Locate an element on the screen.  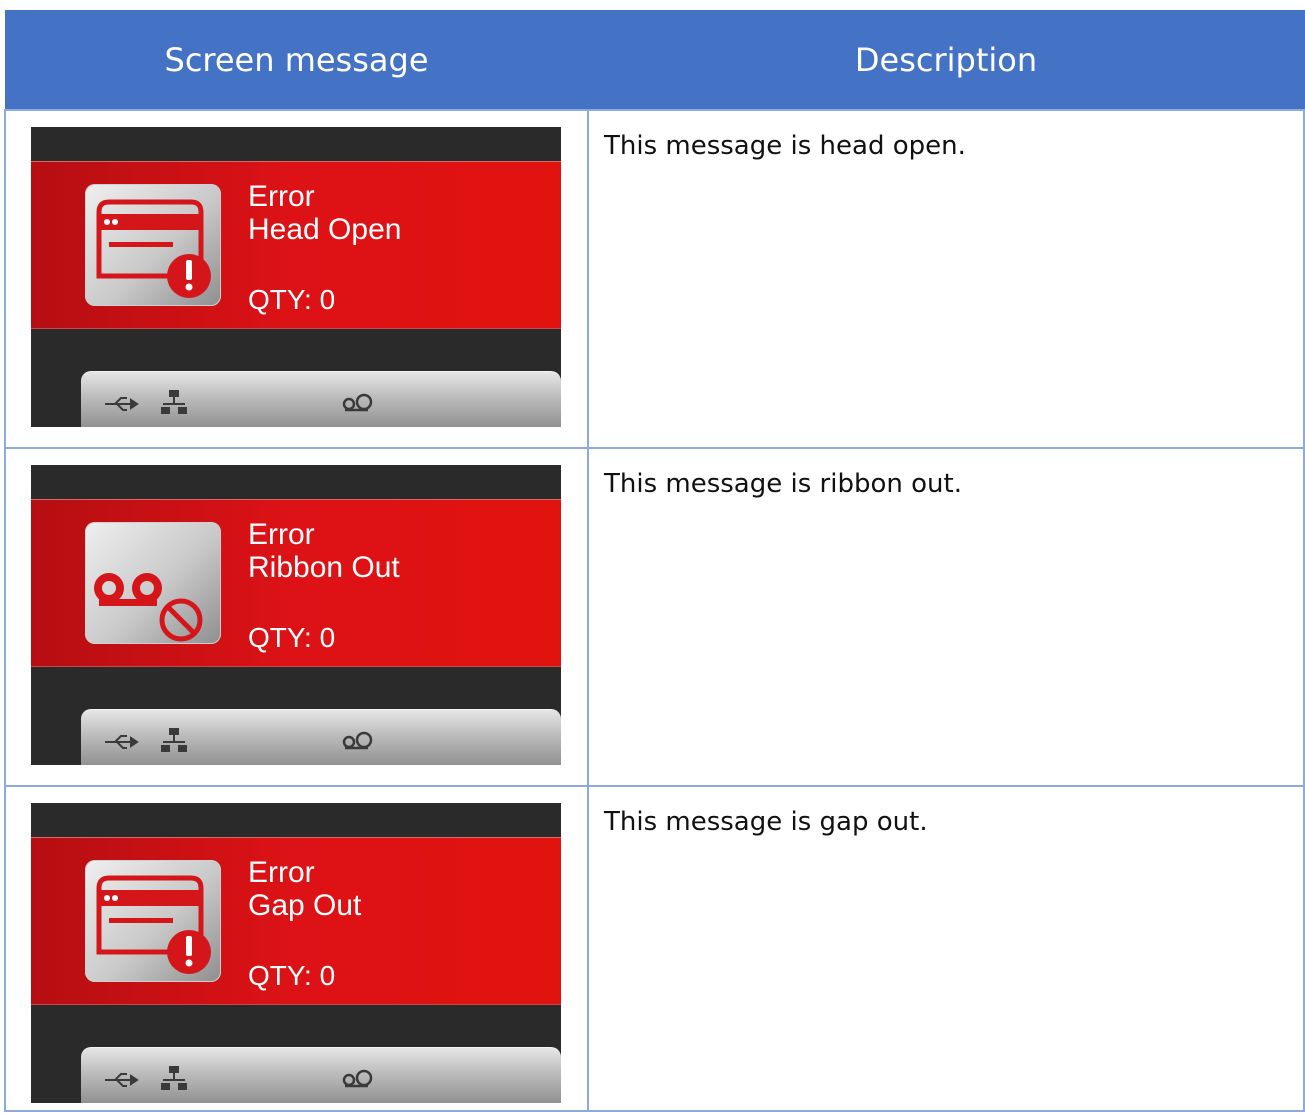
lcd-screen: Error Gap Out QTY: 0 is located at coordinates (296, 953).